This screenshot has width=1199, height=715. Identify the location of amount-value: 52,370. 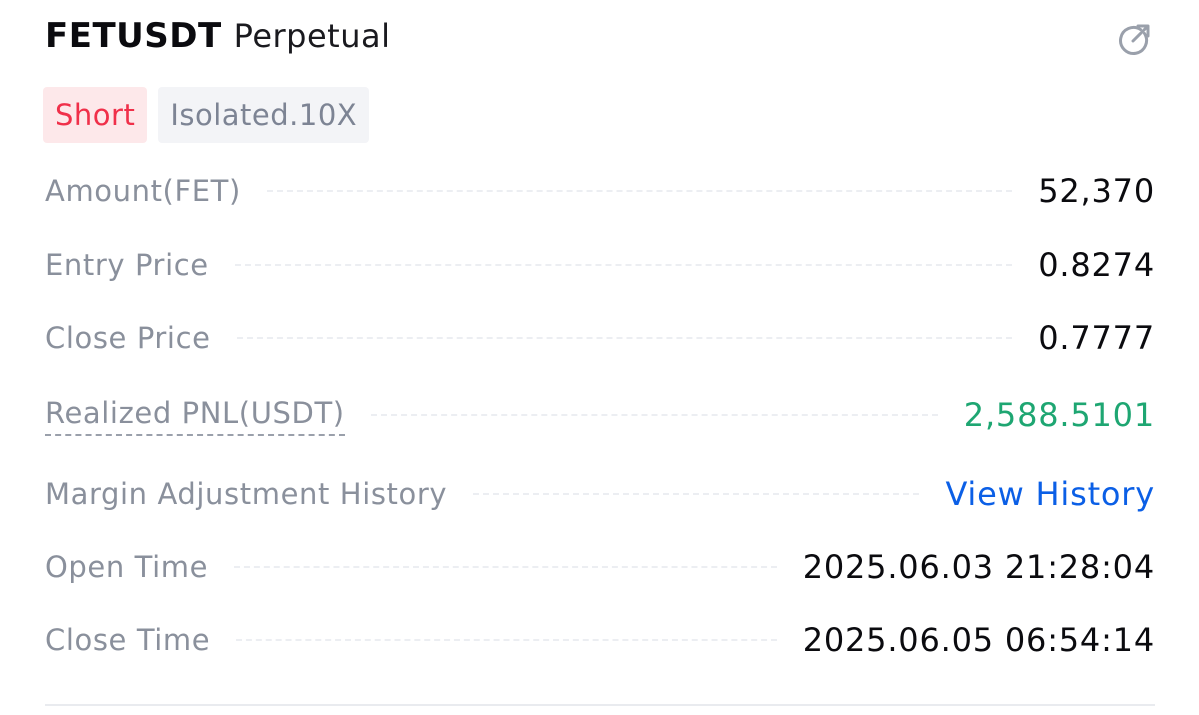
(1096, 191).